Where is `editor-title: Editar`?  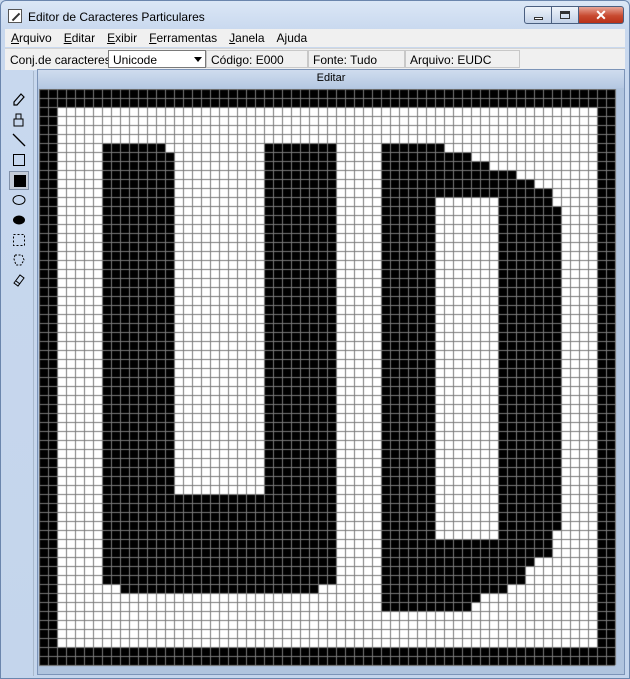 editor-title: Editar is located at coordinates (331, 79).